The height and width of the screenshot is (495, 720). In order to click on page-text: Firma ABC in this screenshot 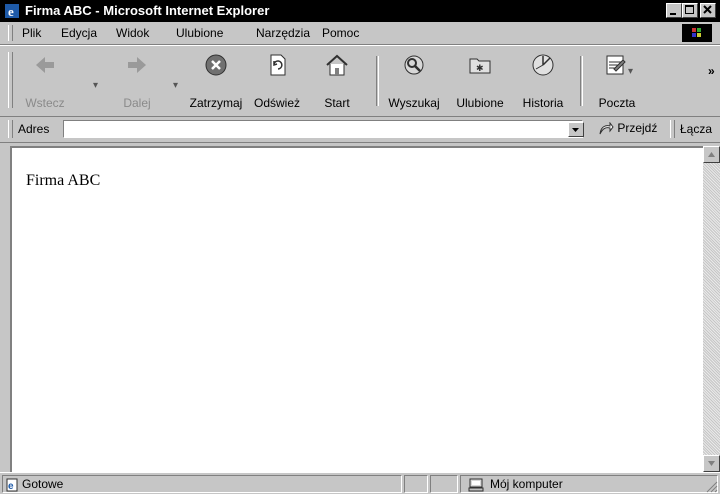, I will do `click(63, 180)`.